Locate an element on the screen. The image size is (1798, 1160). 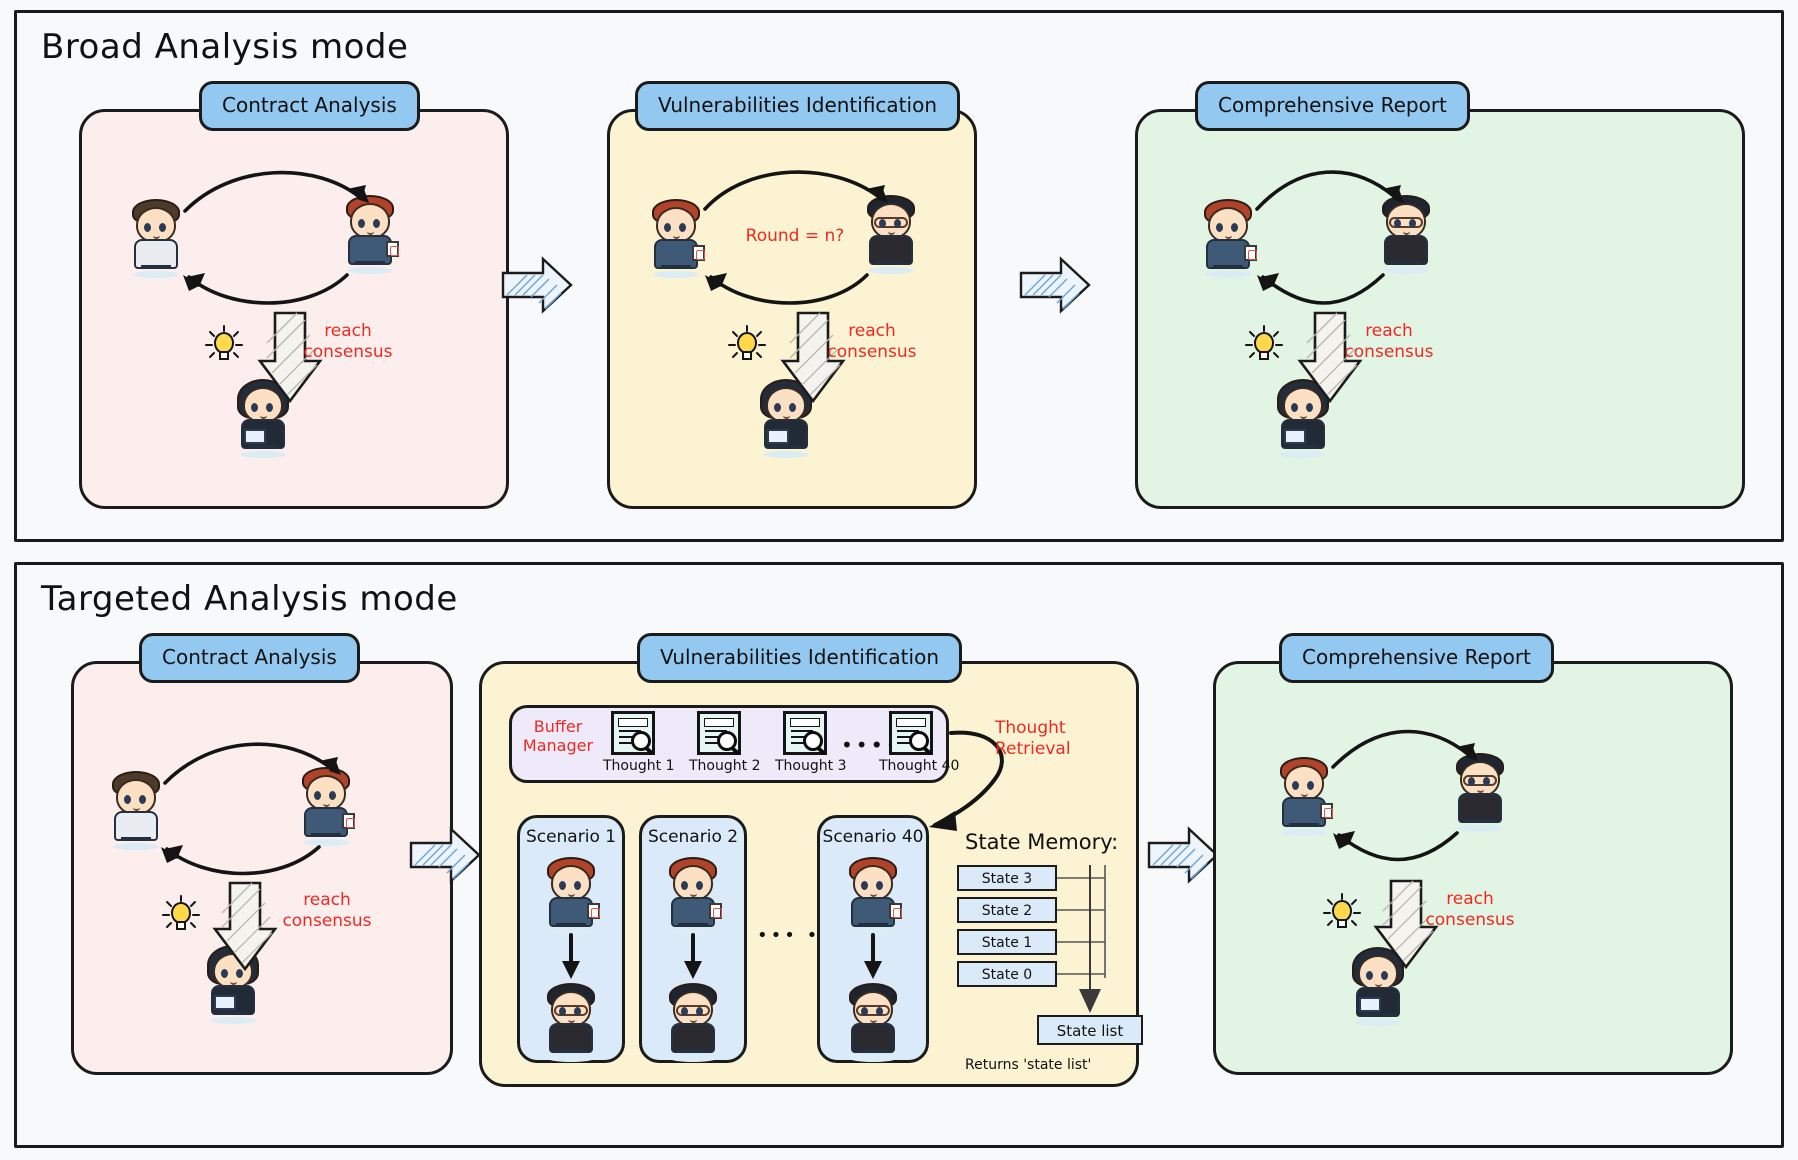
document-search-icon is located at coordinates (911, 733).